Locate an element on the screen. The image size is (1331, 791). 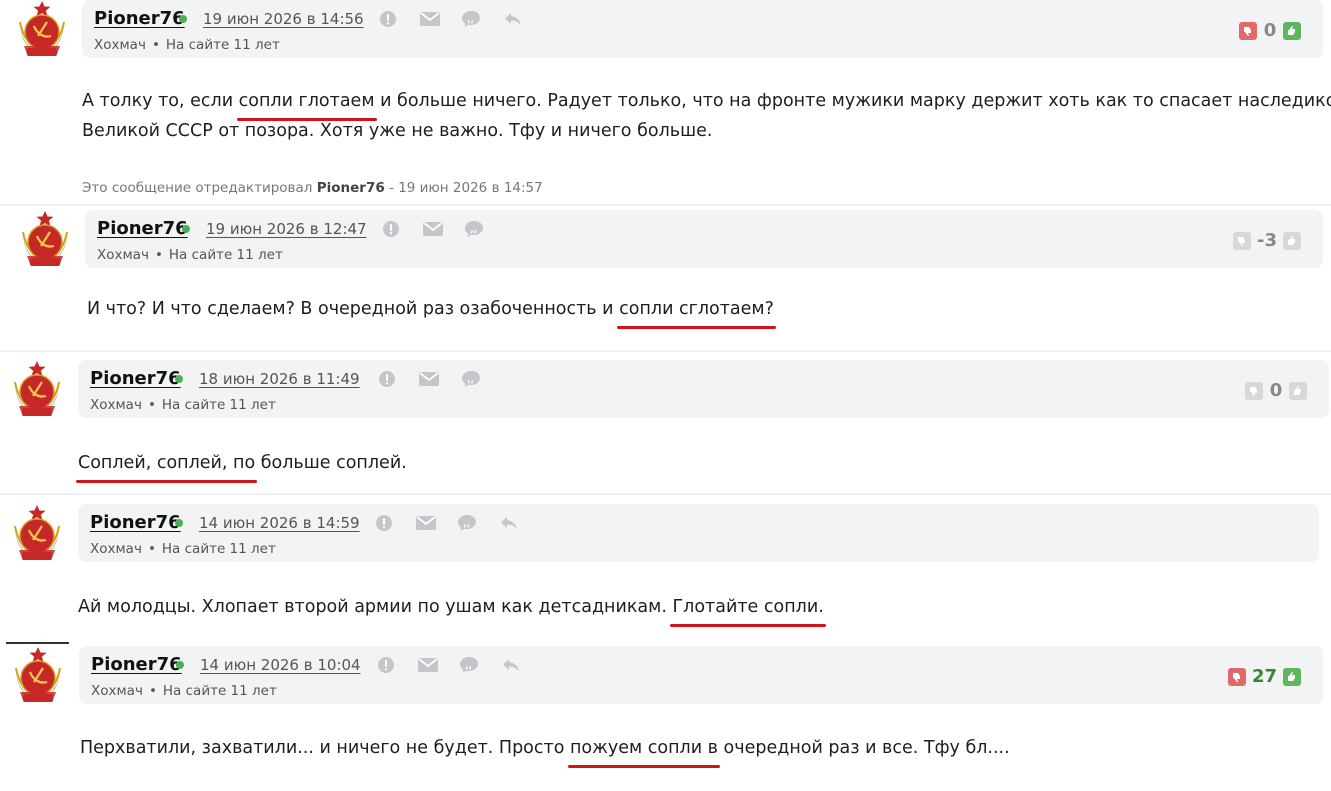
comment-date-link: 18 июн 2026 в 11:49 is located at coordinates (279, 379).